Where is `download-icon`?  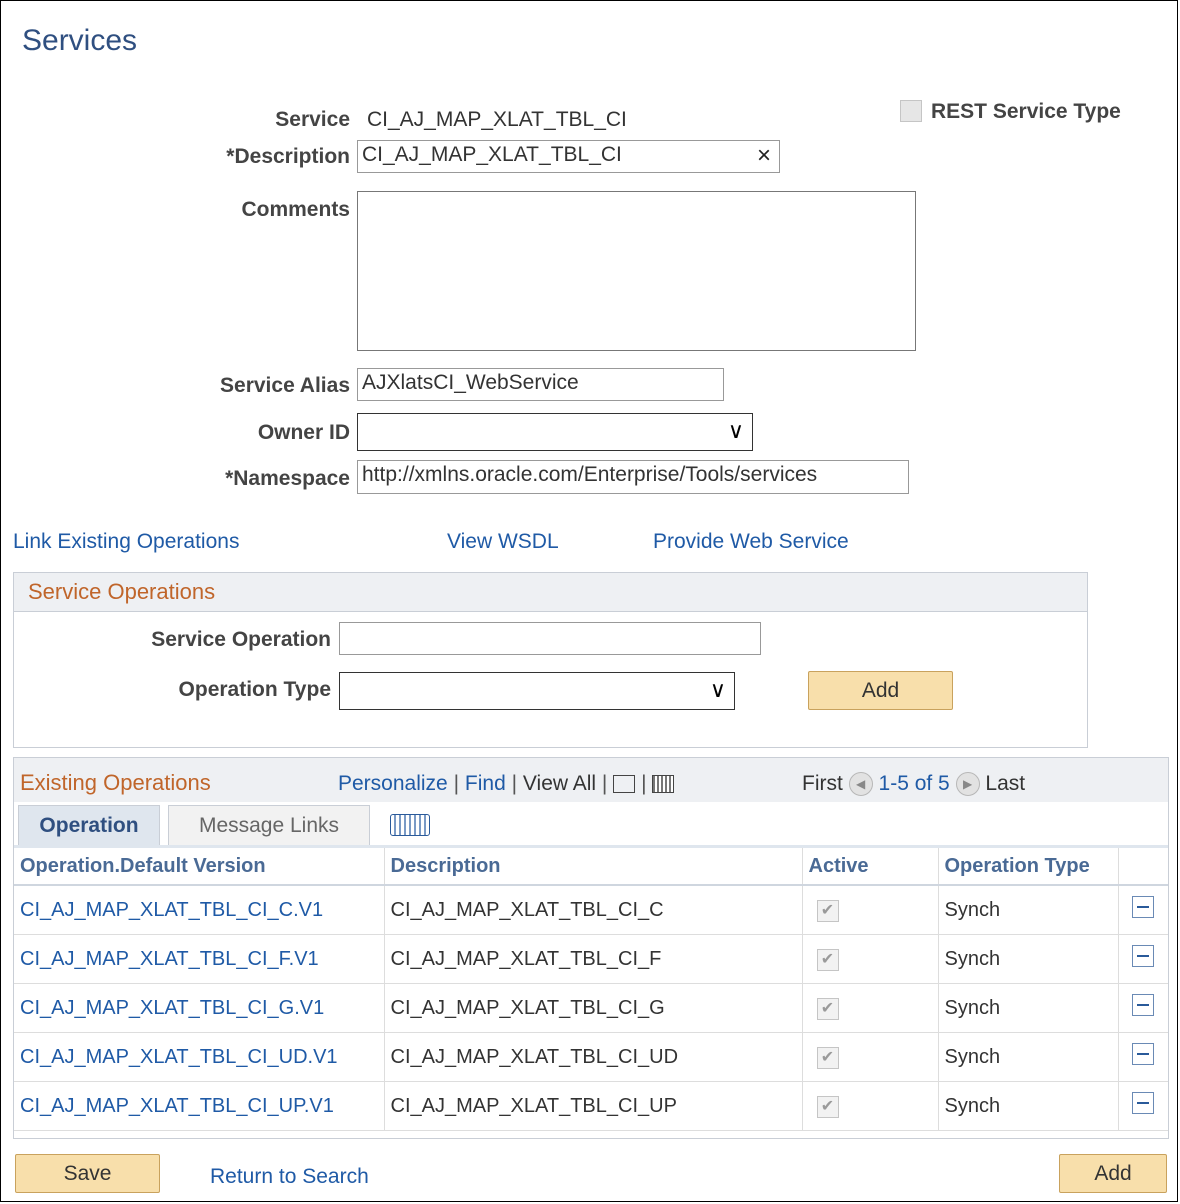
download-icon is located at coordinates (663, 784).